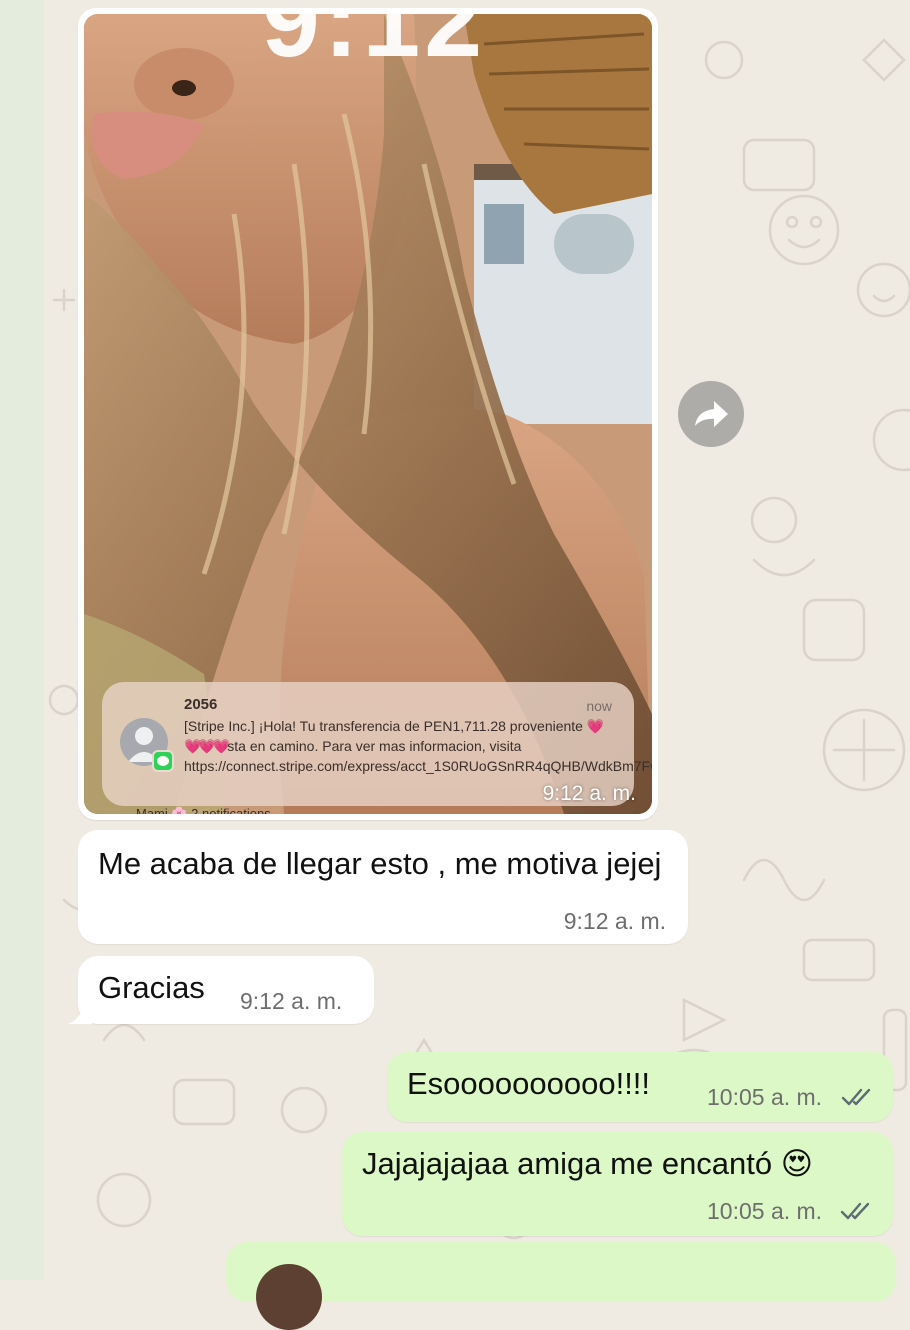 This screenshot has height=1330, width=910. Describe the element at coordinates (529, 1083) in the screenshot. I see `message-text: Esoooooooooo!!!!` at that location.